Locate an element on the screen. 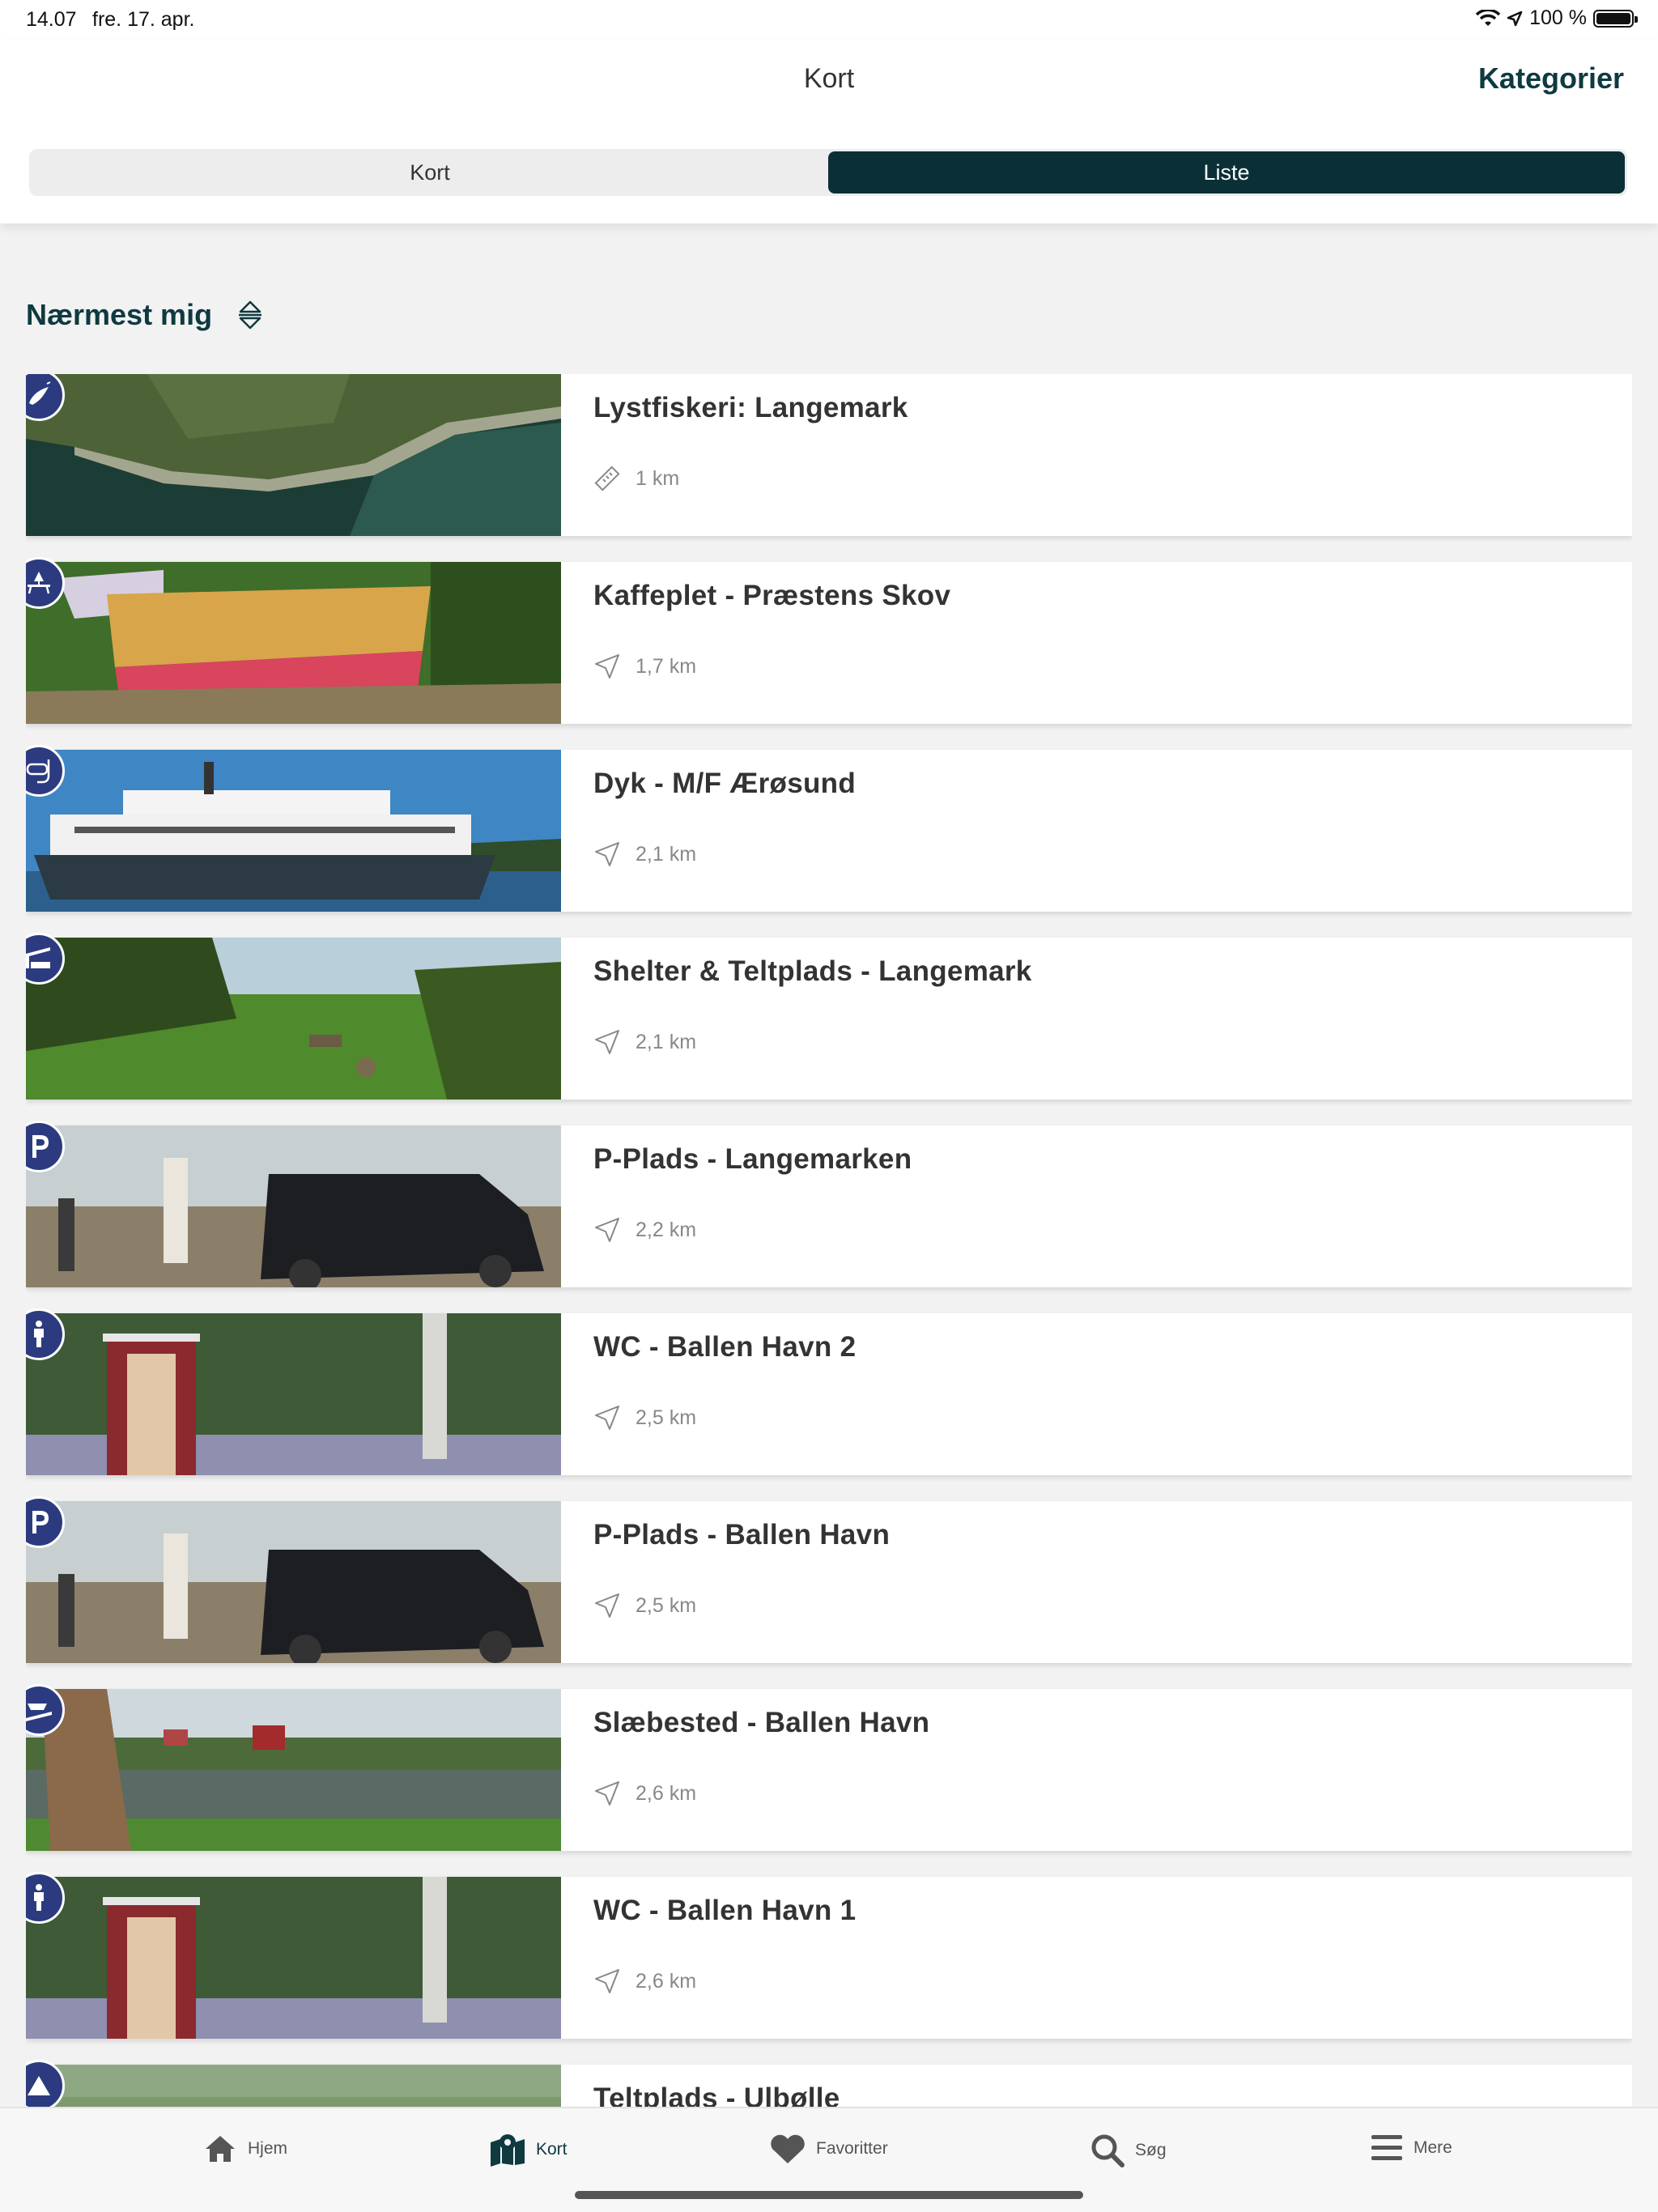 Image resolution: width=1658 pixels, height=2212 pixels. status-time: 14.07 is located at coordinates (51, 19).